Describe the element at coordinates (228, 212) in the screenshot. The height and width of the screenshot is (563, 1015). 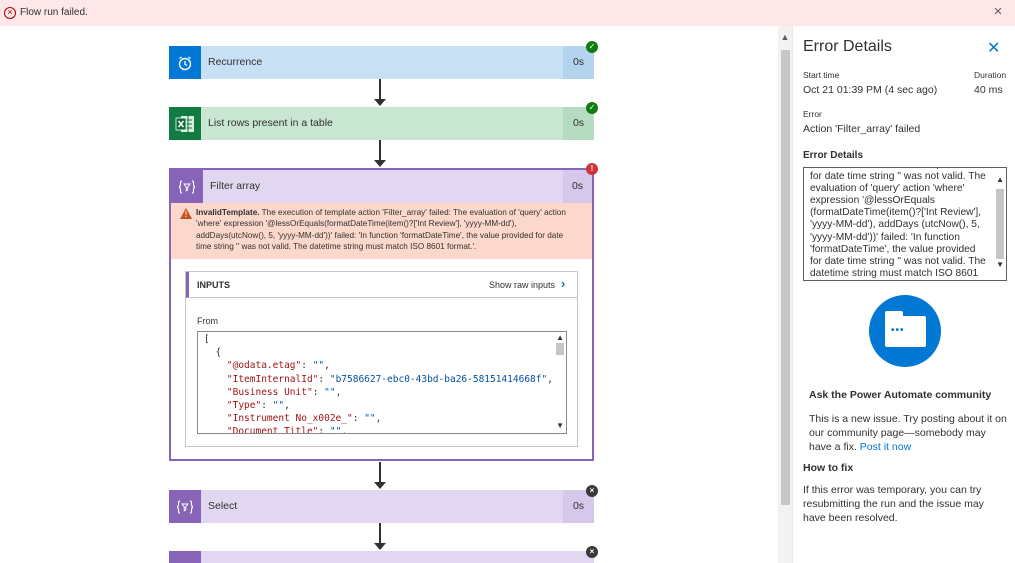
I see `error-code: InvalidTemplate.` at that location.